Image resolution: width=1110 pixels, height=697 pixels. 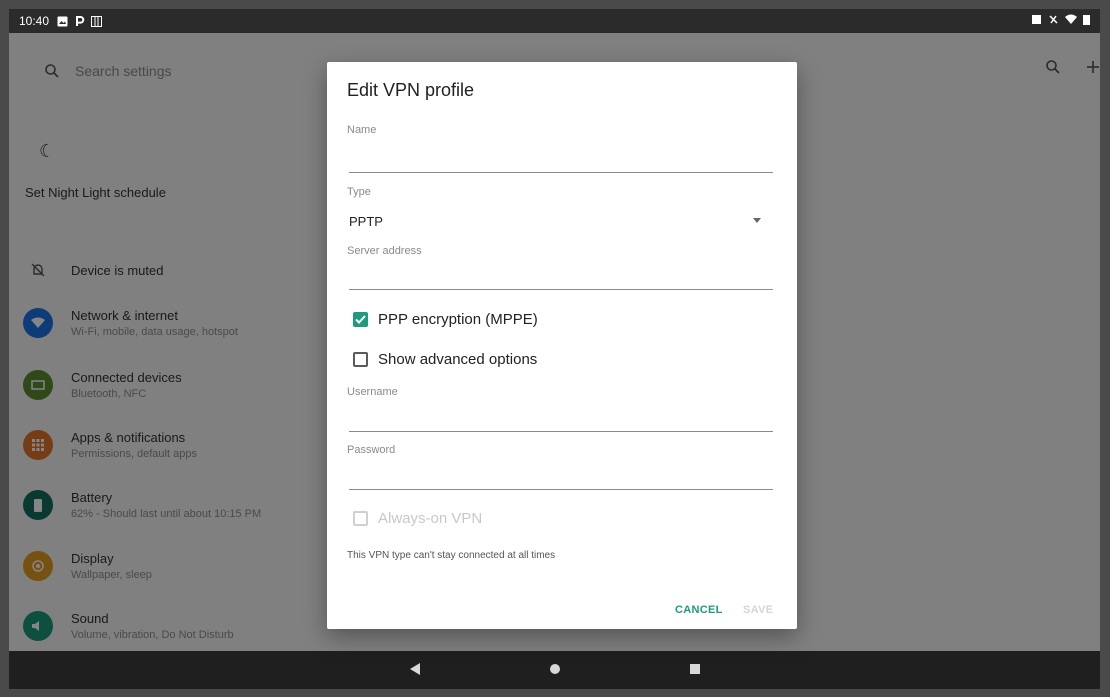 What do you see at coordinates (97, 21) in the screenshot?
I see `keyboard-notification-icon` at bounding box center [97, 21].